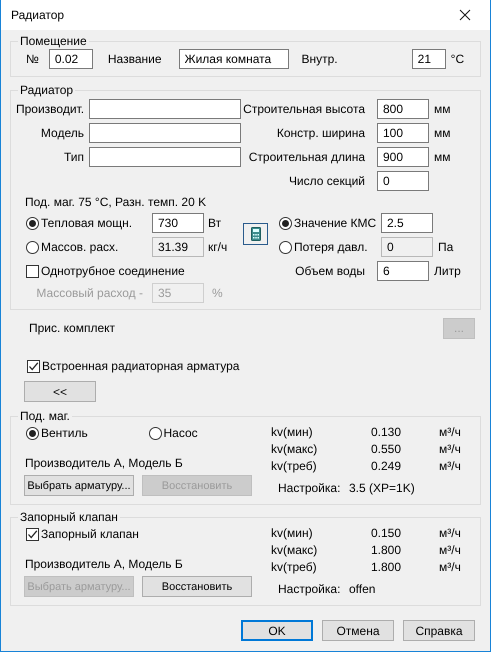 The height and width of the screenshot is (652, 491). I want to click on button: Восстановить, so click(197, 586).